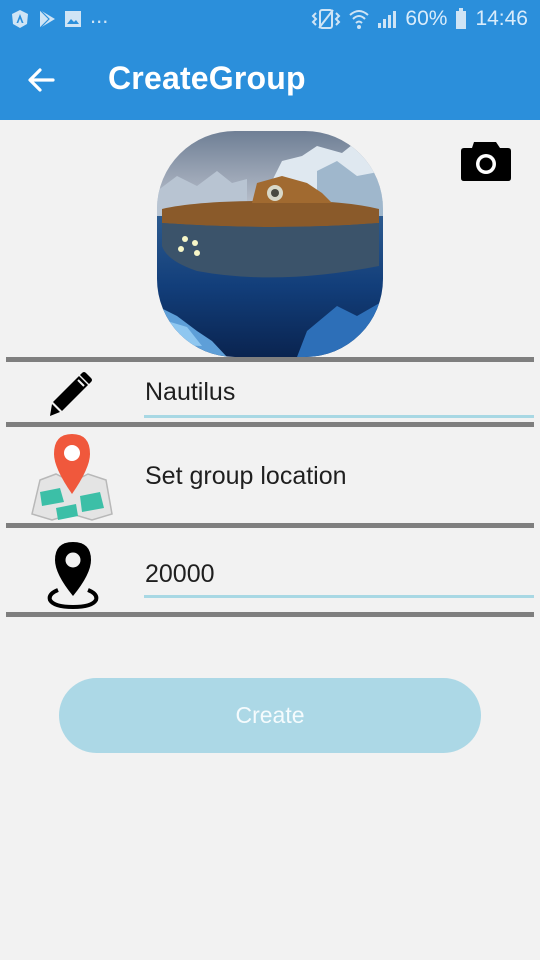  I want to click on back-button, so click(42, 80).